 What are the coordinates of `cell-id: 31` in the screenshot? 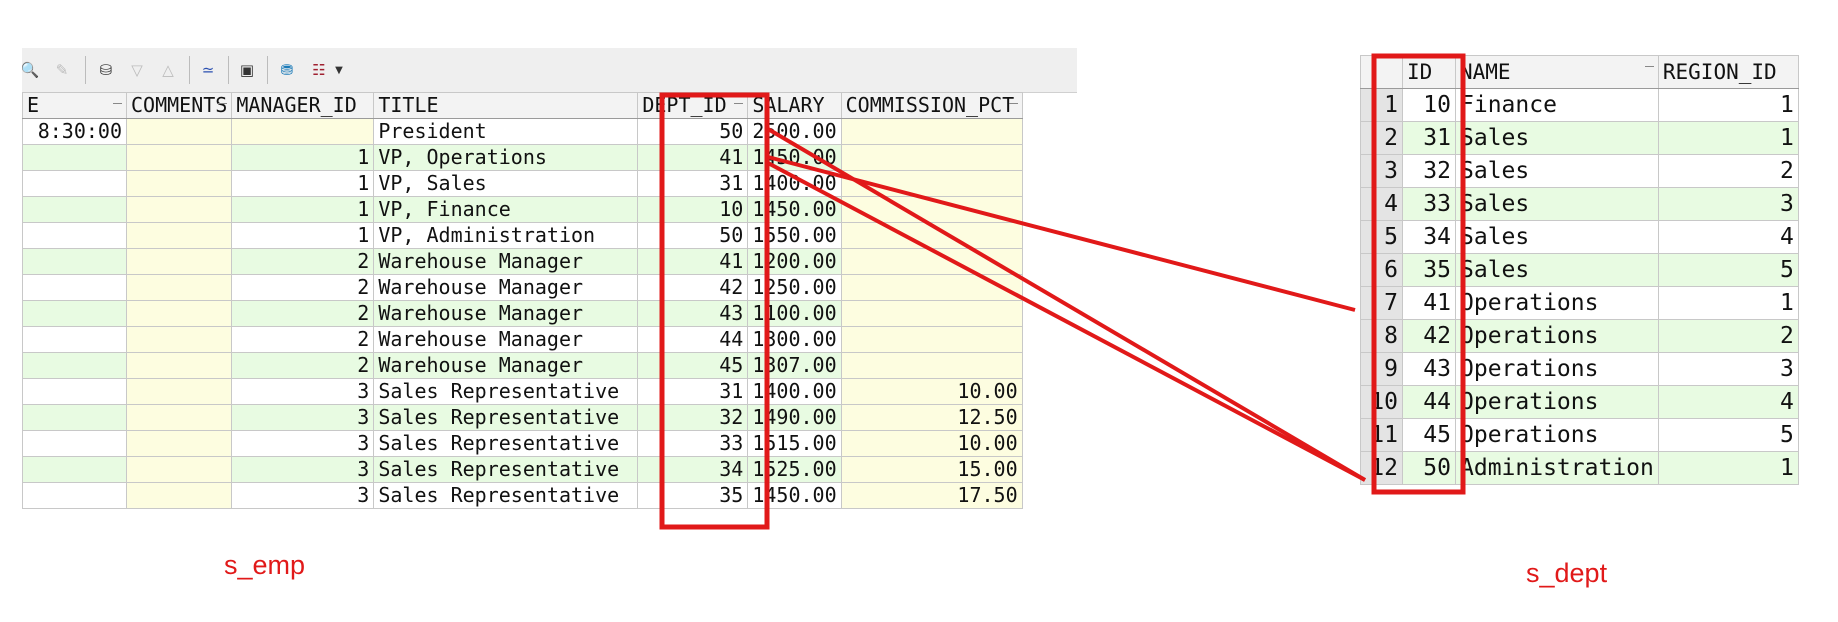 It's located at (1429, 138).